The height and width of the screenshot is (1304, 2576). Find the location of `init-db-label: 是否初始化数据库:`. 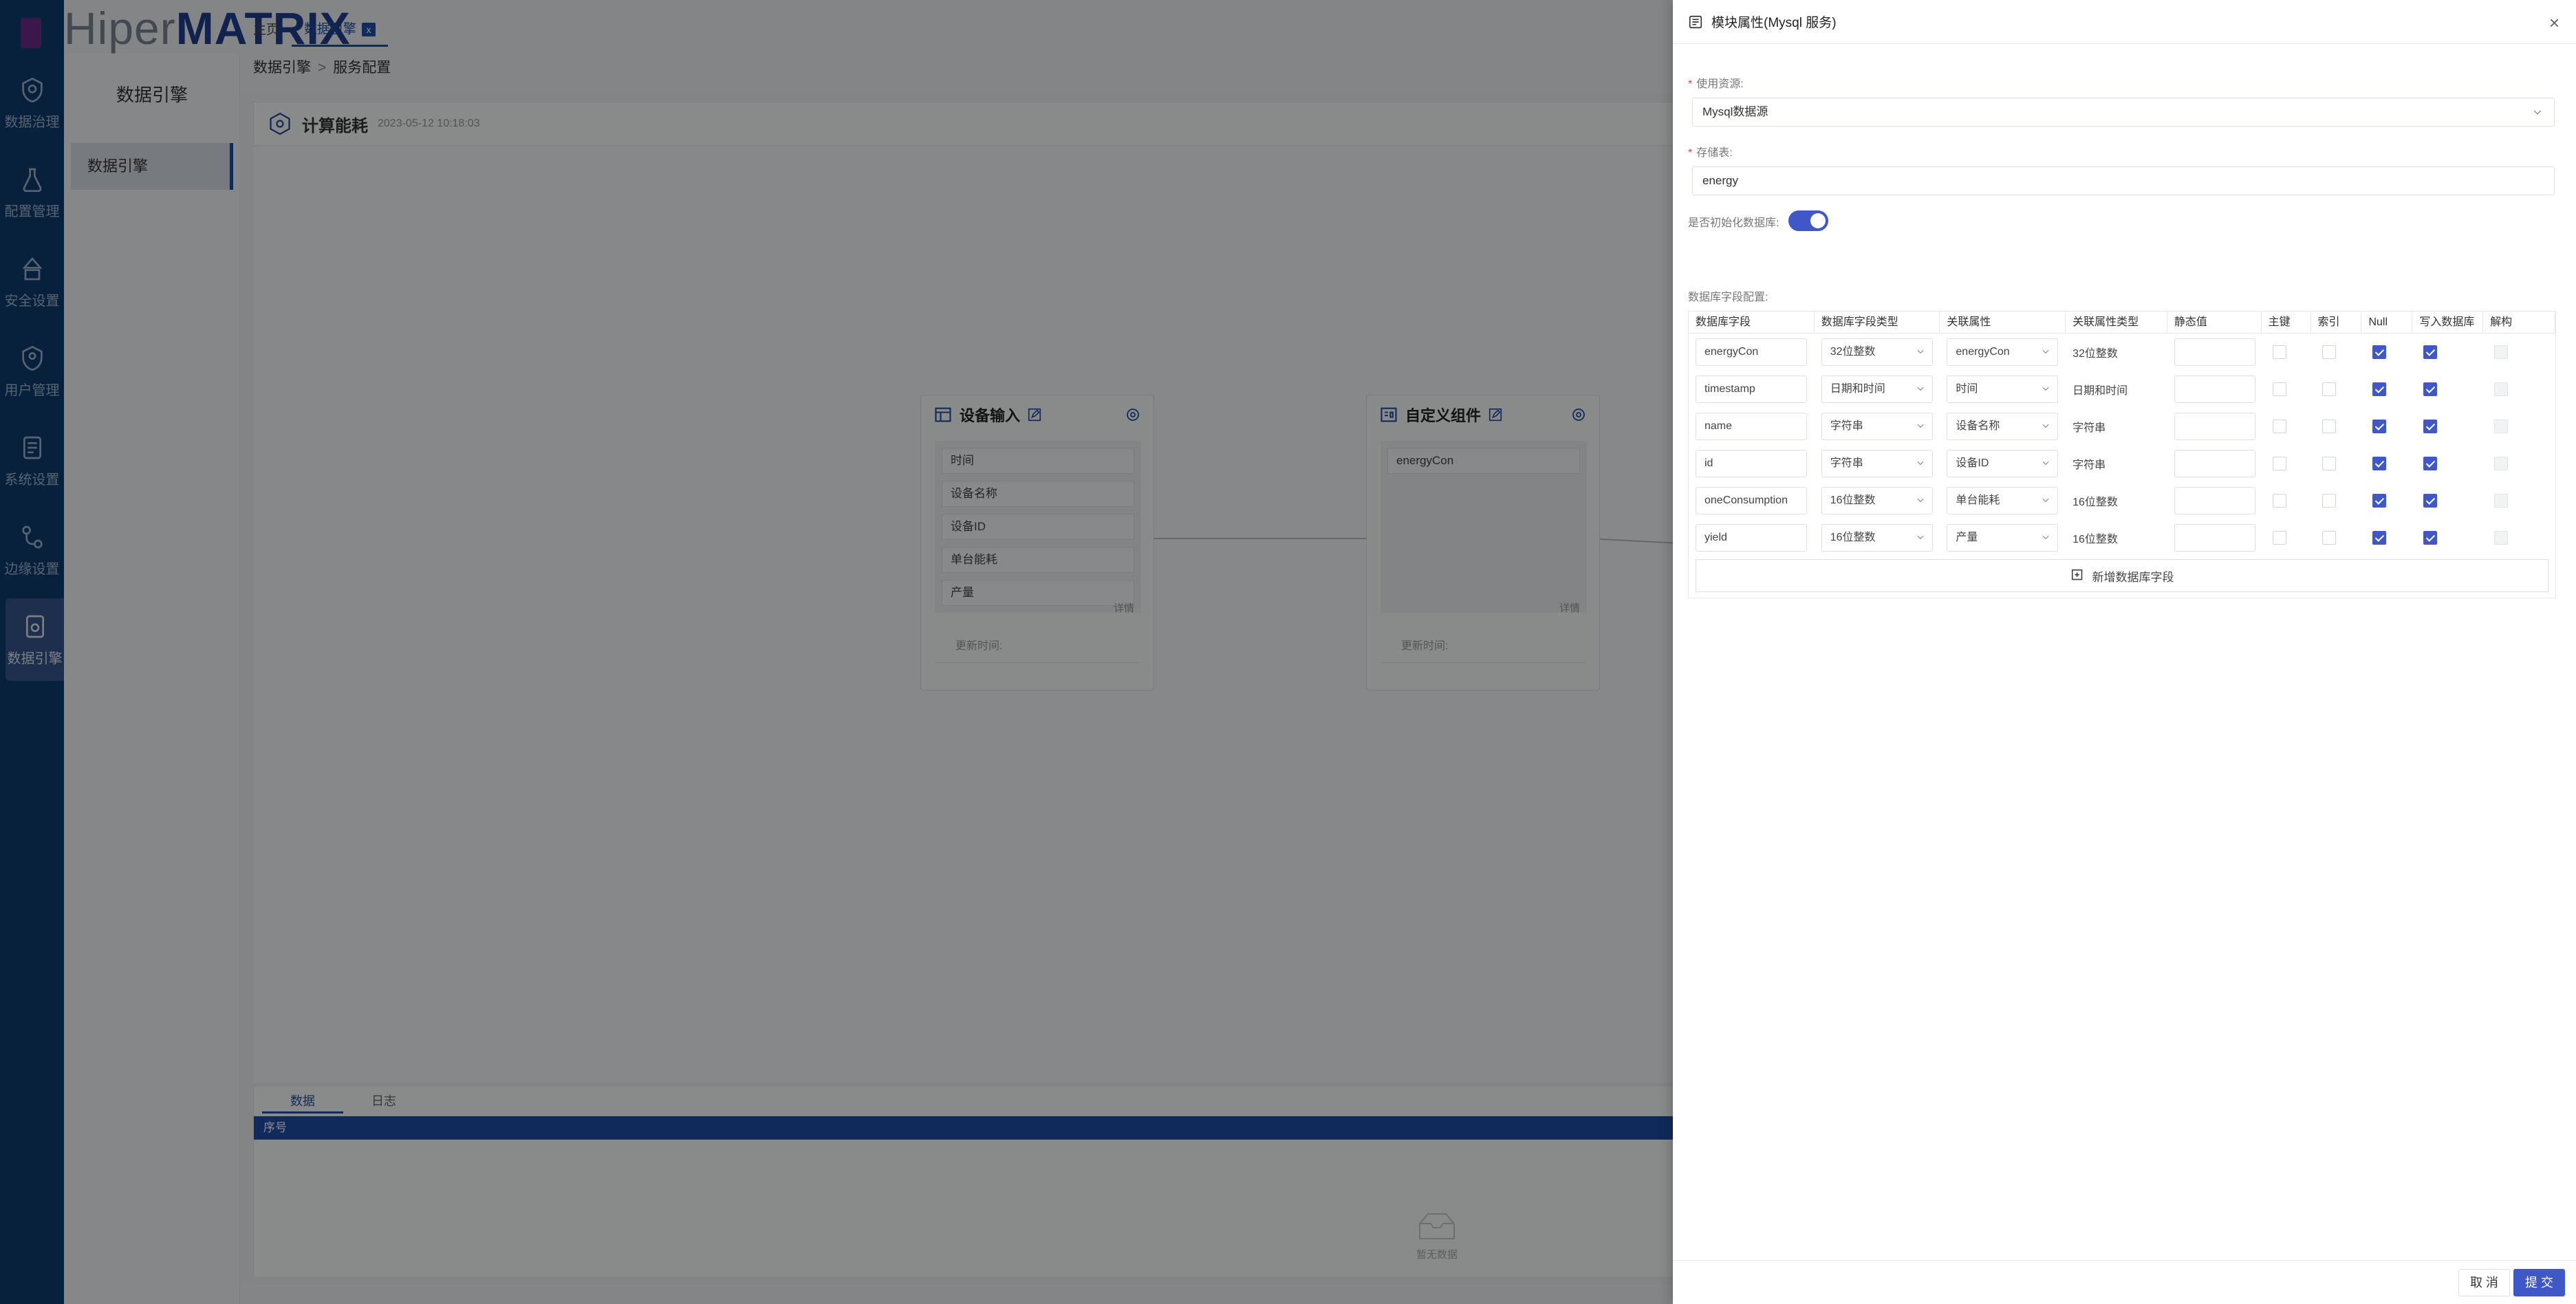

init-db-label: 是否初始化数据库: is located at coordinates (1733, 223).